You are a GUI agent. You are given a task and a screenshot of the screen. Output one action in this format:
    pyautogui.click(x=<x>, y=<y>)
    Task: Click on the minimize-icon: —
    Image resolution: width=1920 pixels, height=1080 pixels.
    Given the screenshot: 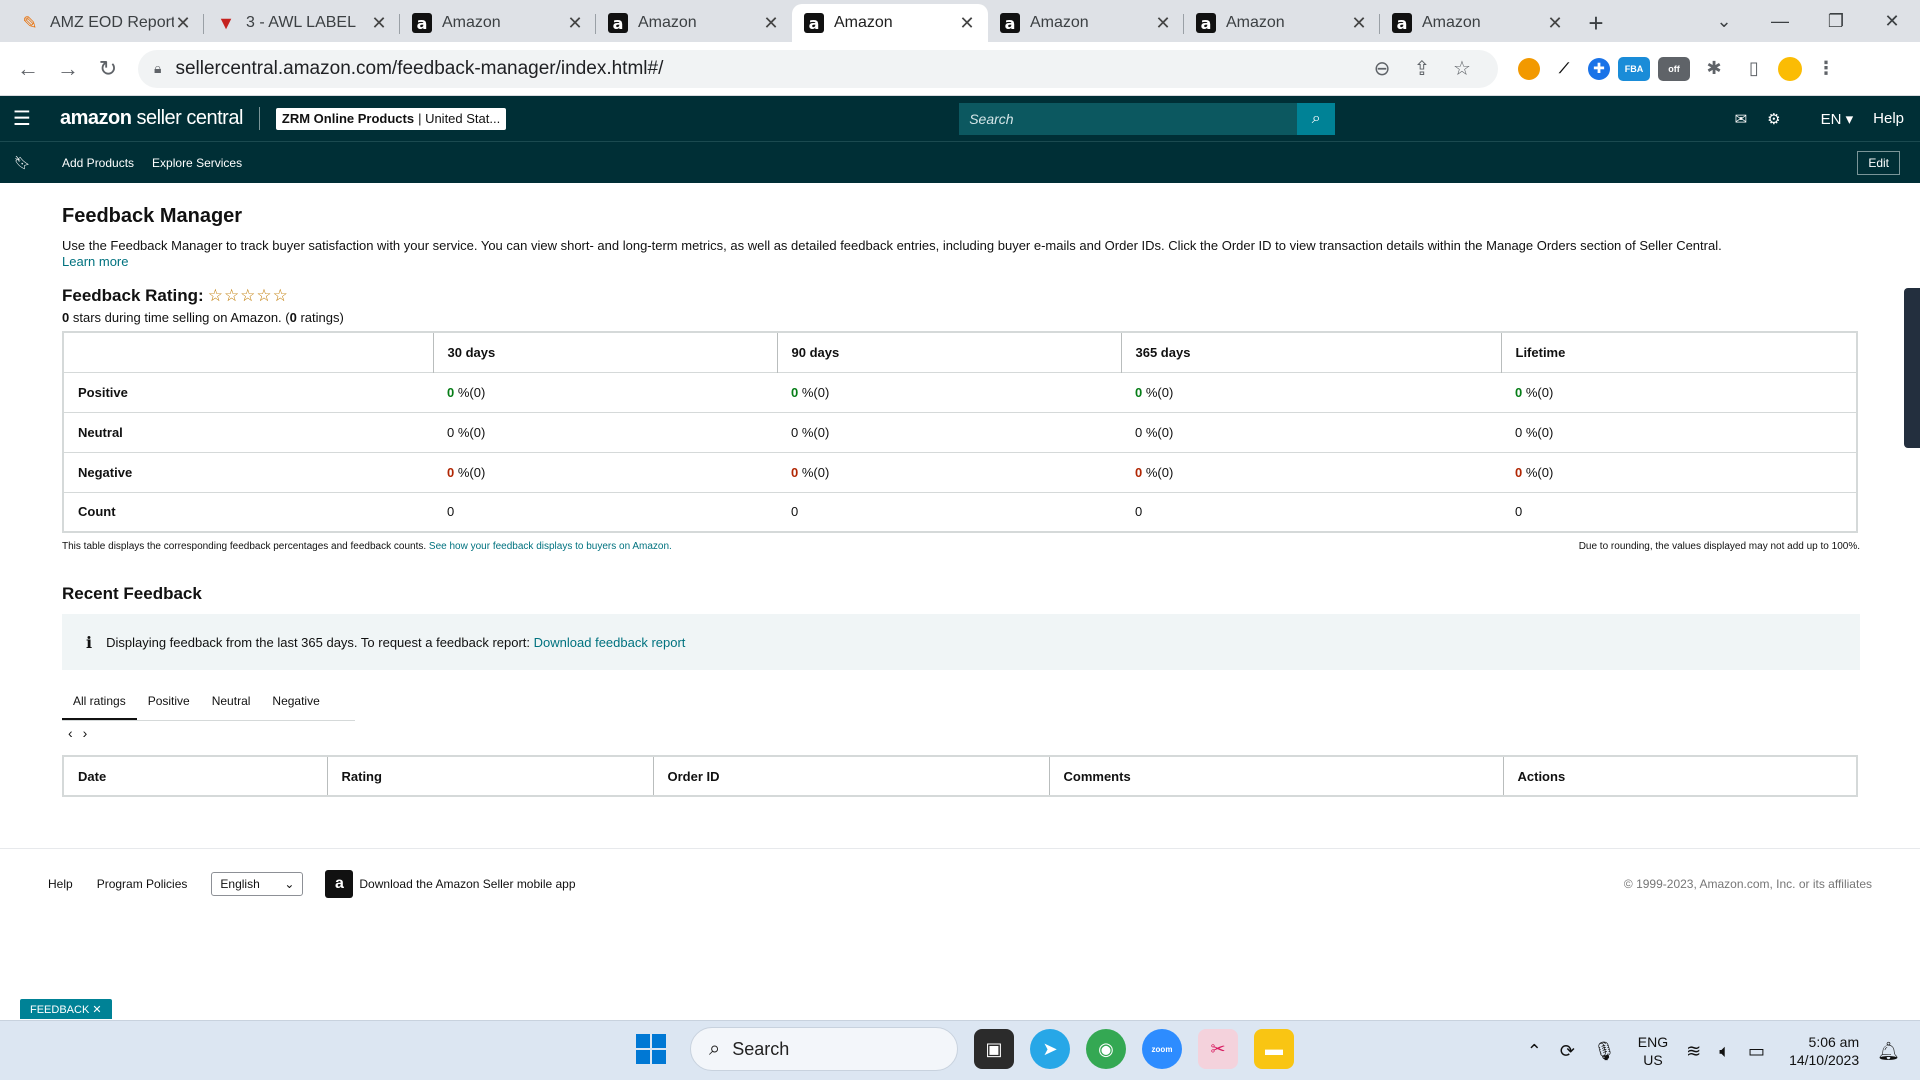 What is the action you would take?
    pyautogui.click(x=1780, y=21)
    